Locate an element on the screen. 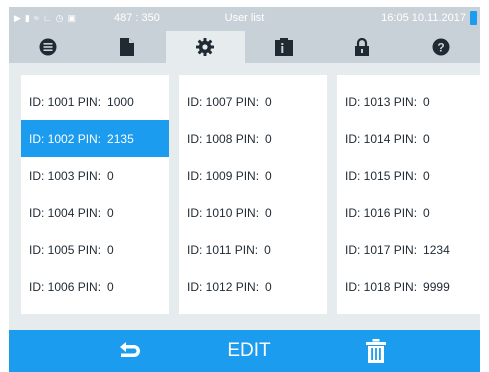 The height and width of the screenshot is (372, 489). user-row: ID: 1007 PIN: 0 is located at coordinates (253, 101).